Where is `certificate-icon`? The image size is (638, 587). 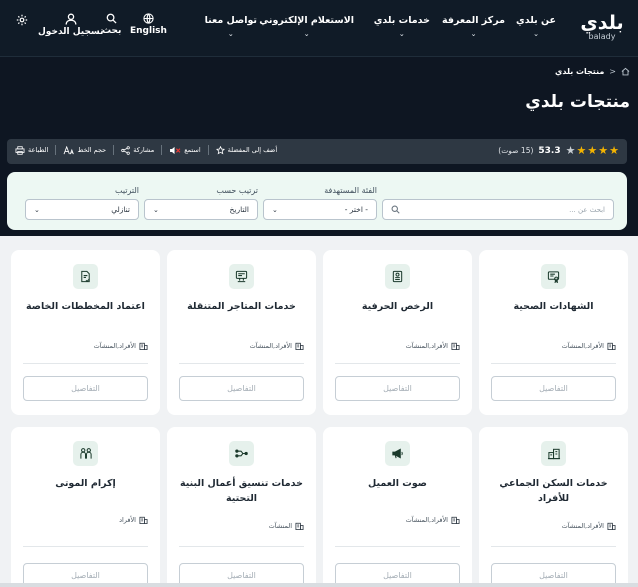 certificate-icon is located at coordinates (553, 276).